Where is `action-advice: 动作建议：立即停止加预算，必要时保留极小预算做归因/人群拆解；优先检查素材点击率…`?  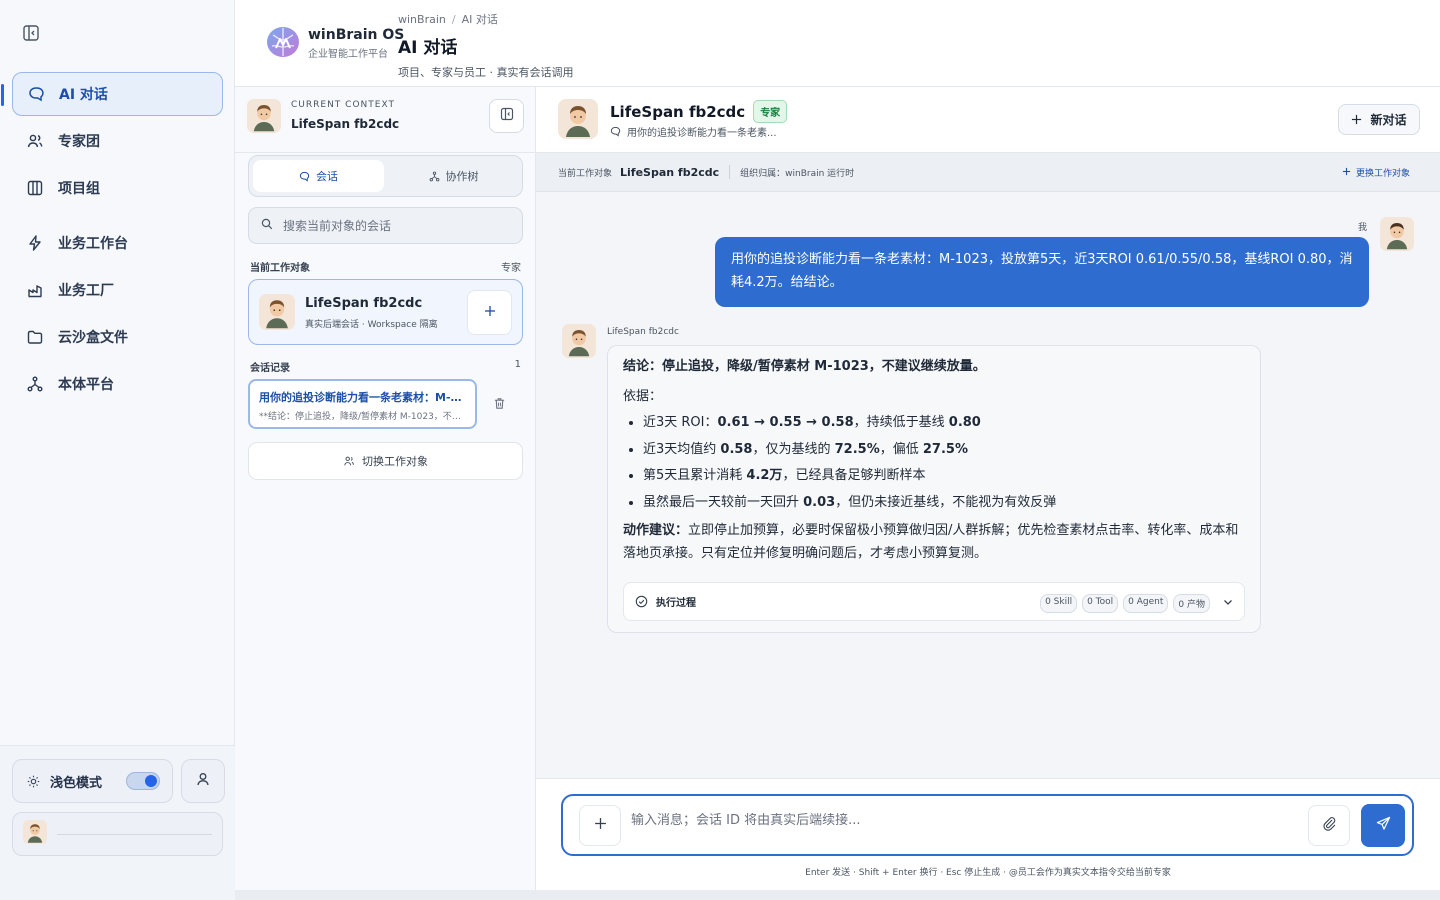 action-advice: 动作建议：立即停止加预算，必要时保留极小预算做归因/人群拆解；优先检查素材点击率… is located at coordinates (931, 542).